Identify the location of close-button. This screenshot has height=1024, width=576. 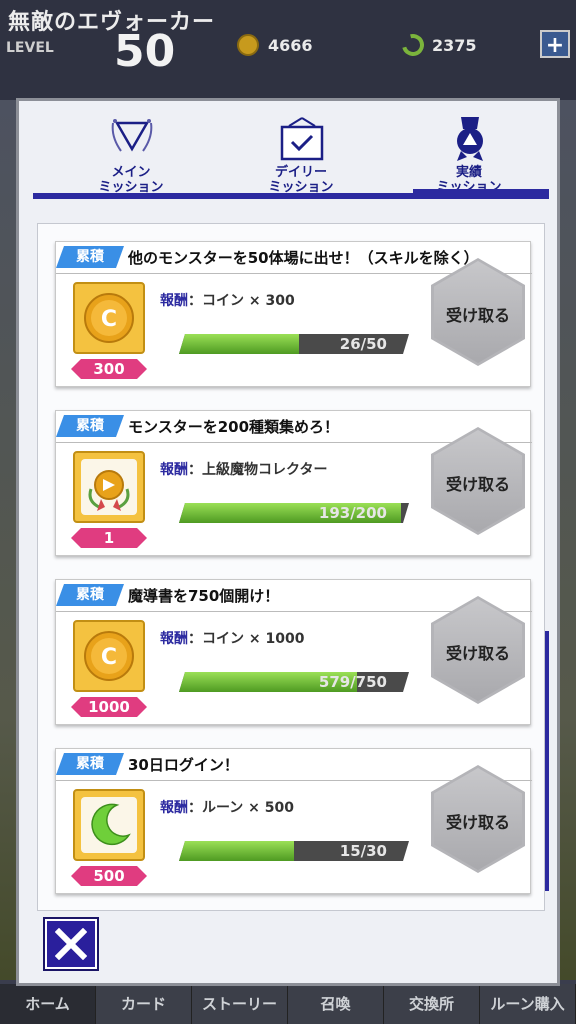
(71, 944).